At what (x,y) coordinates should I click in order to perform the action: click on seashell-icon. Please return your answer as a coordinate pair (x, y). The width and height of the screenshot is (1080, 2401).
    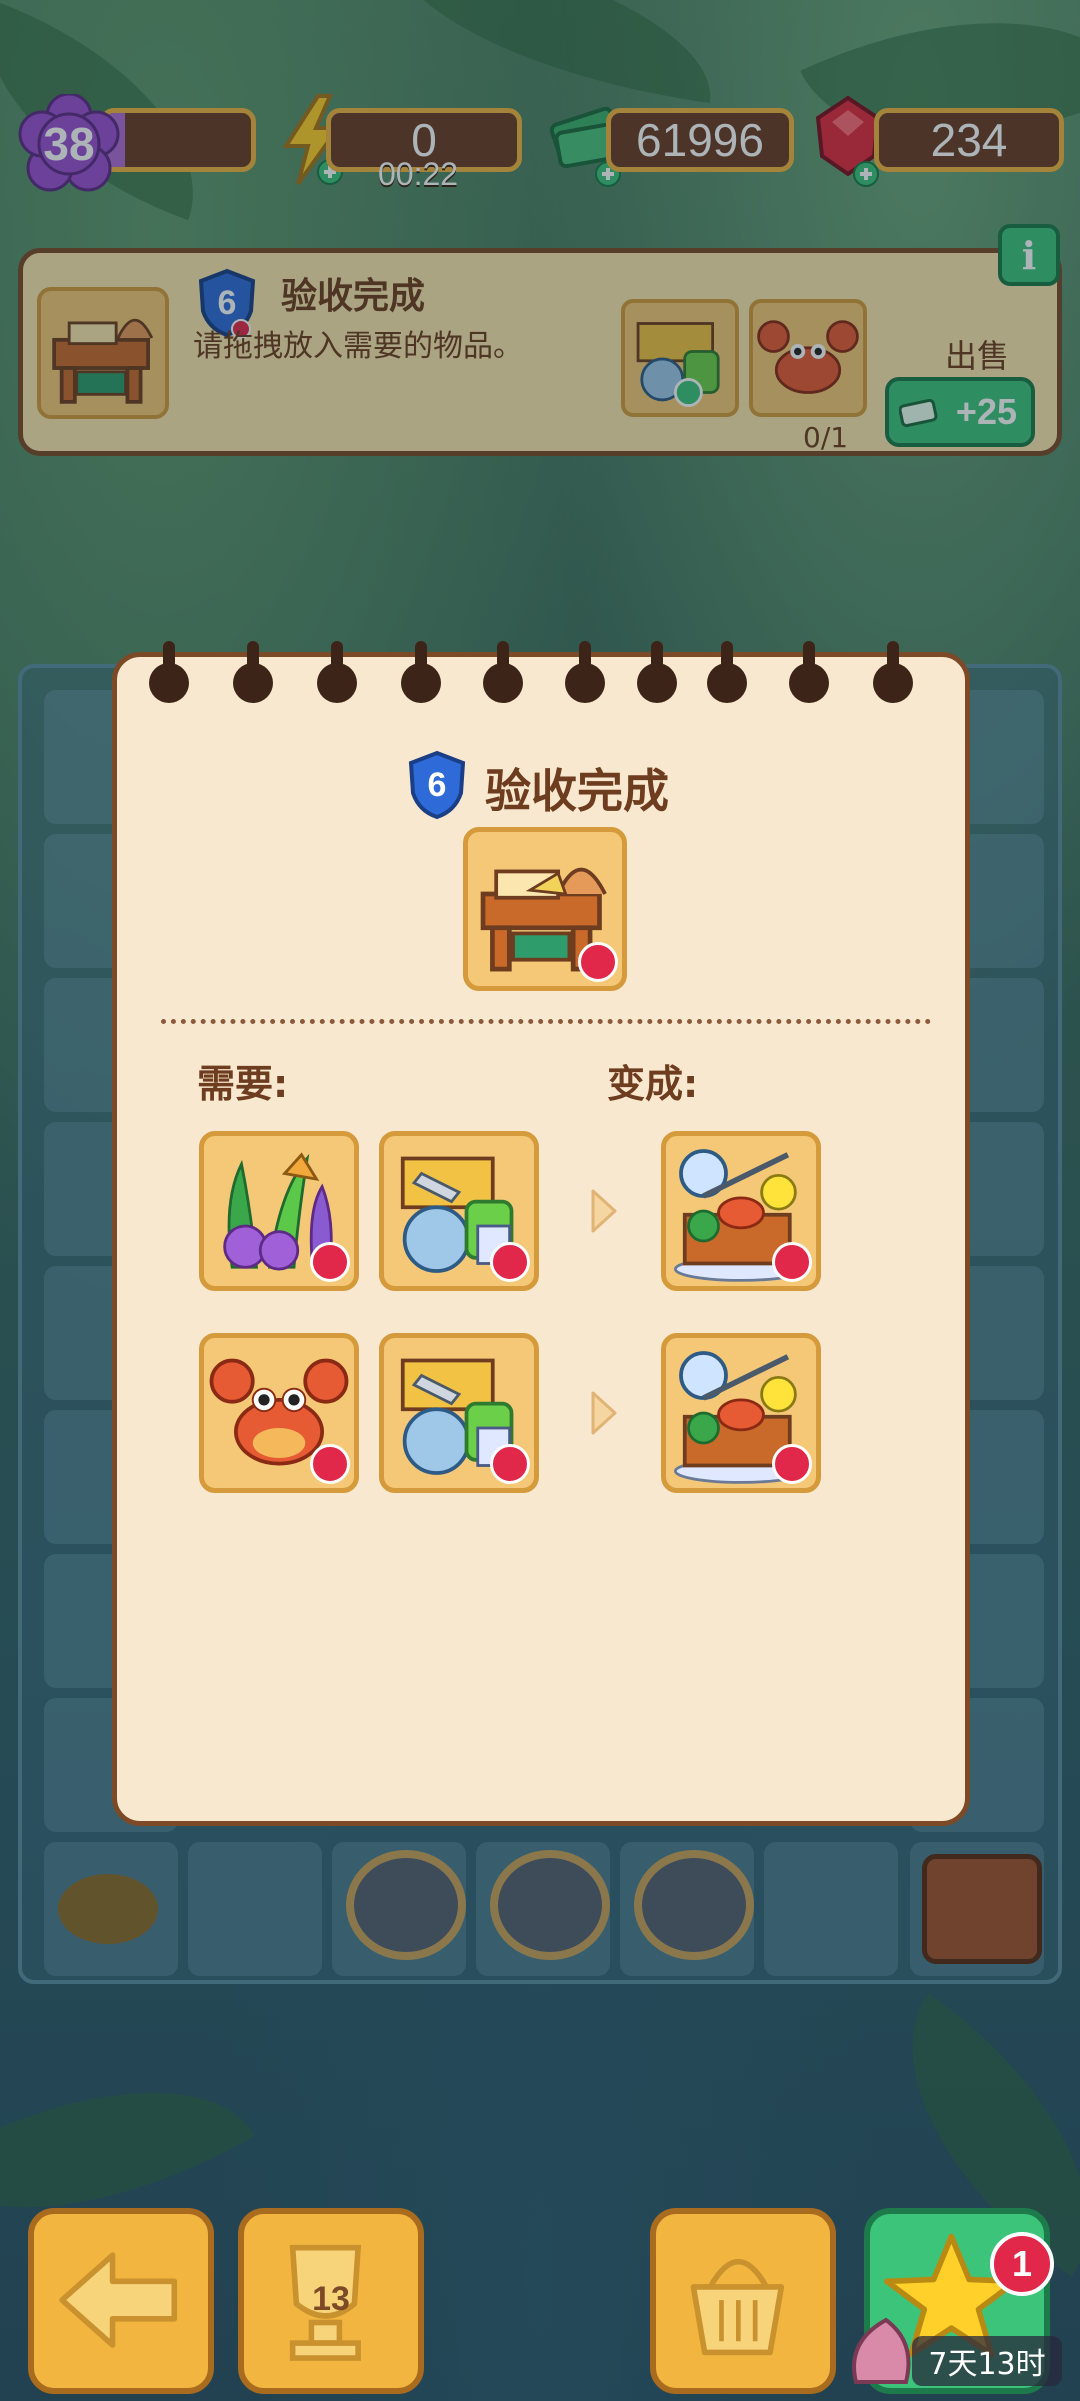
    Looking at the image, I should click on (881, 2350).